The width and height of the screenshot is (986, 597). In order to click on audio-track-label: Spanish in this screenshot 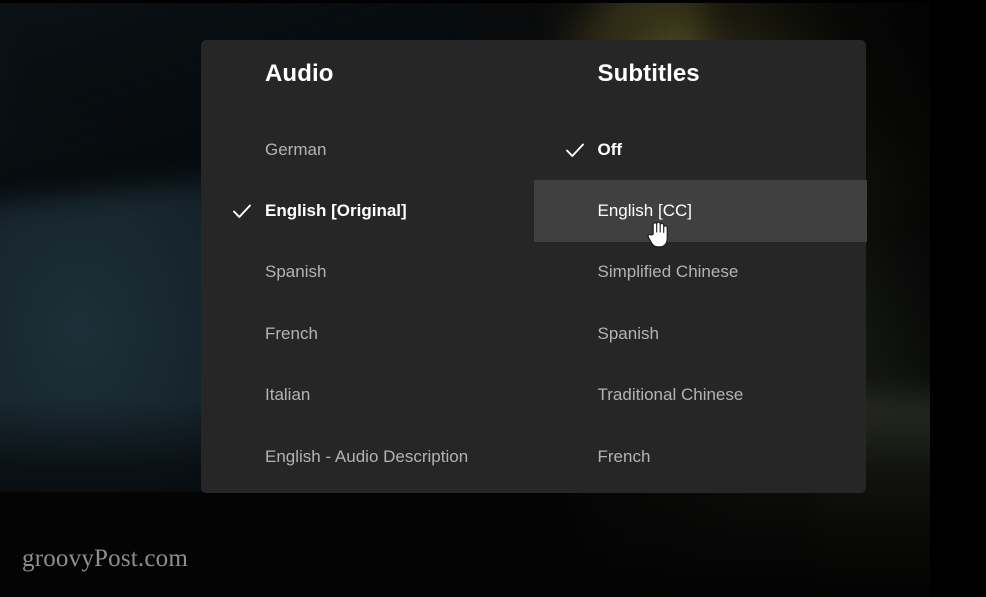, I will do `click(296, 272)`.